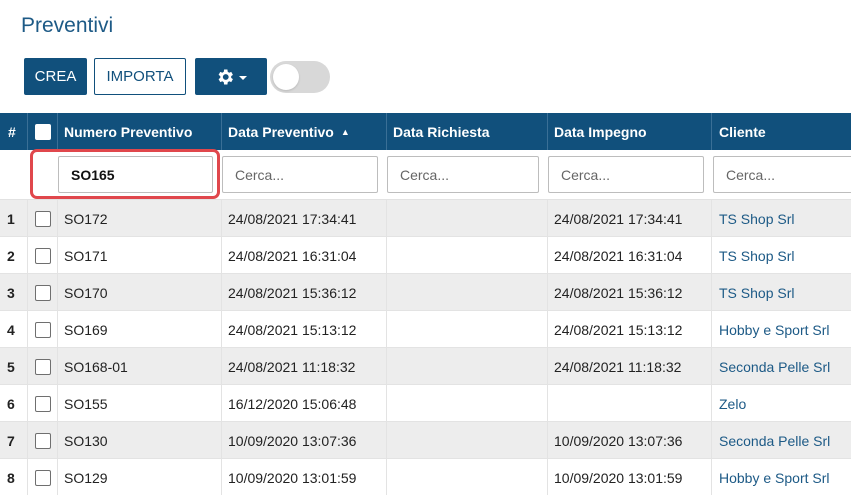 This screenshot has height=495, width=851. Describe the element at coordinates (618, 440) in the screenshot. I see `cell-data-impegno: 10/09/2020 13:07:36` at that location.